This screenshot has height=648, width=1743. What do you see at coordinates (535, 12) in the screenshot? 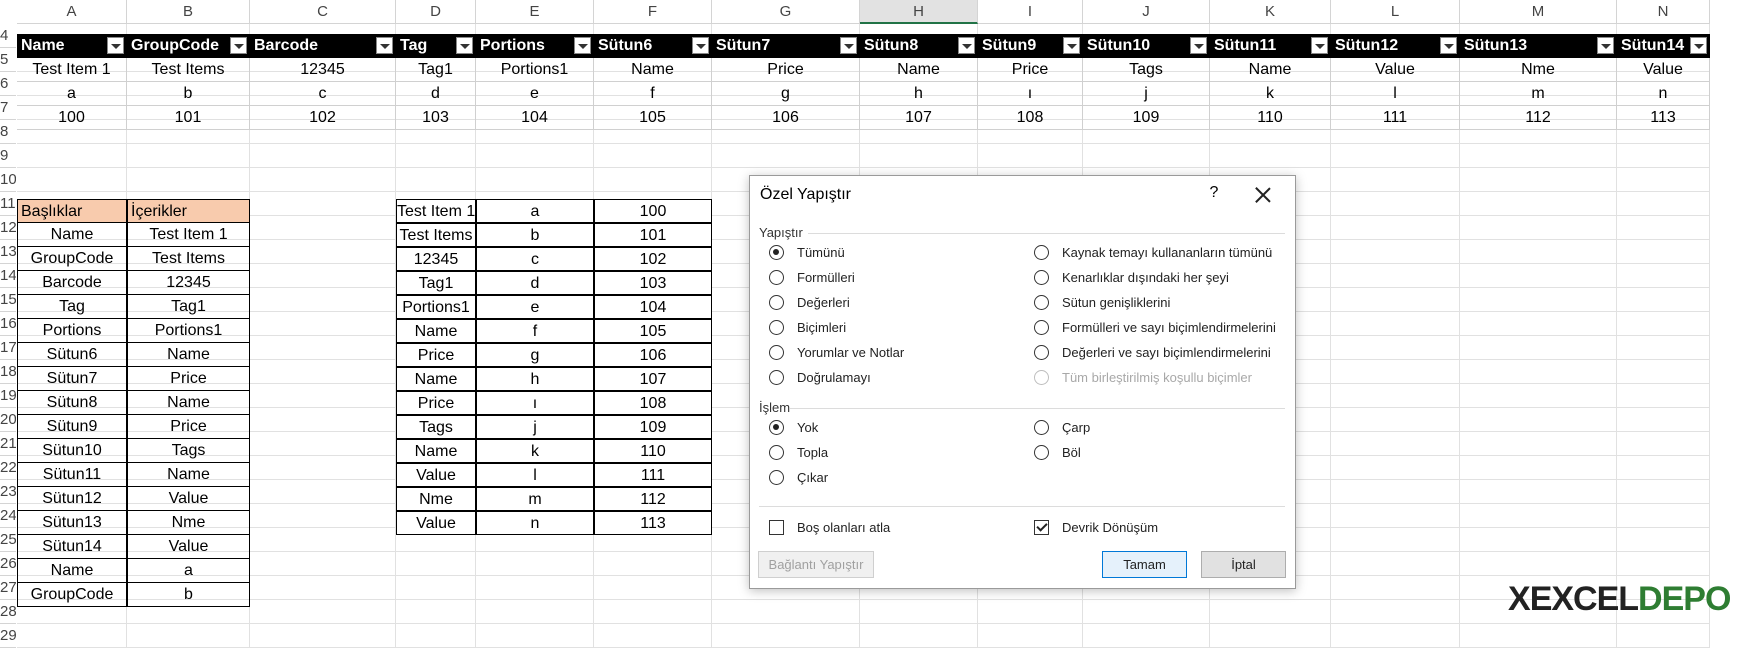
I see `column-header-e: E` at bounding box center [535, 12].